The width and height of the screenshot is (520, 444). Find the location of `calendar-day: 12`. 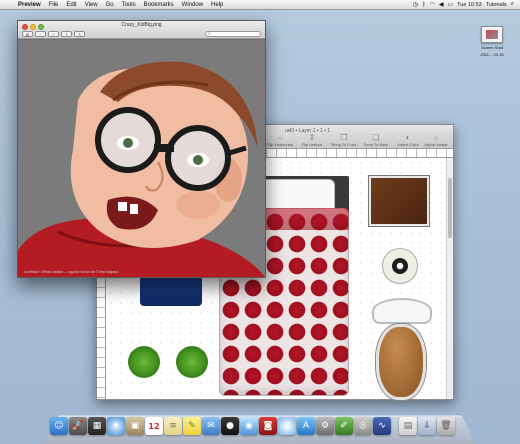

calendar-day: 12 is located at coordinates (154, 426).